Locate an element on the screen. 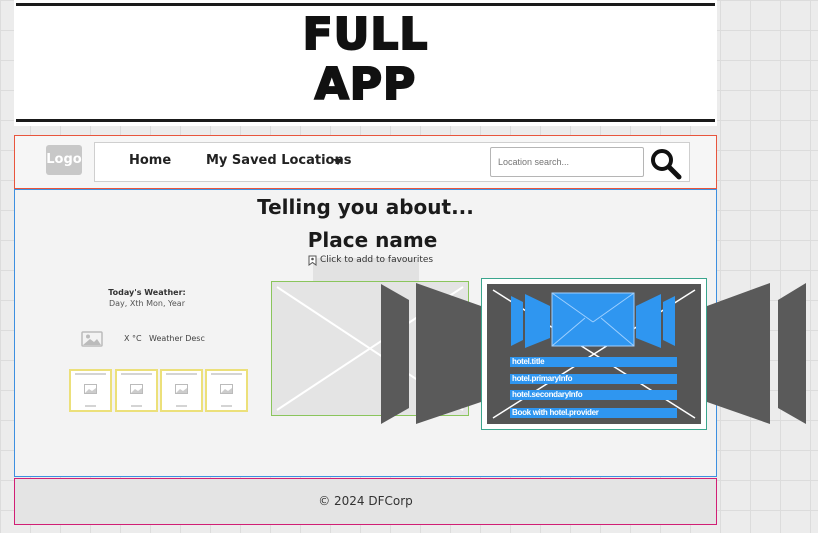 This screenshot has width=818, height=533. carousel-next-small-icon is located at coordinates (792, 353).